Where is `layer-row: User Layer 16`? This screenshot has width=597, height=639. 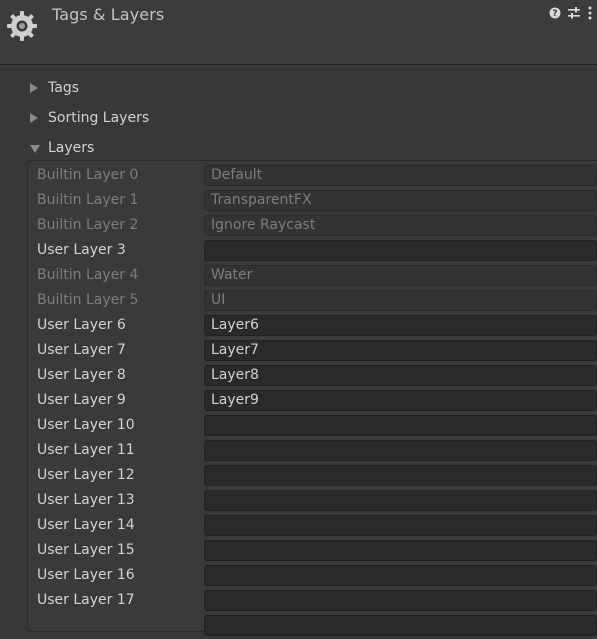 layer-row: User Layer 16 is located at coordinates (312, 576).